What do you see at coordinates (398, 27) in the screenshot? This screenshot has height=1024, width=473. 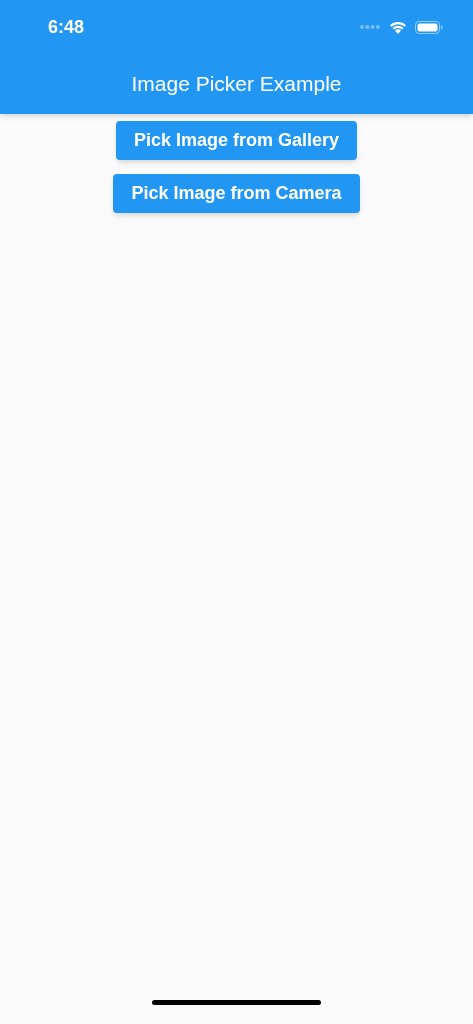 I see `wifi-icon` at bounding box center [398, 27].